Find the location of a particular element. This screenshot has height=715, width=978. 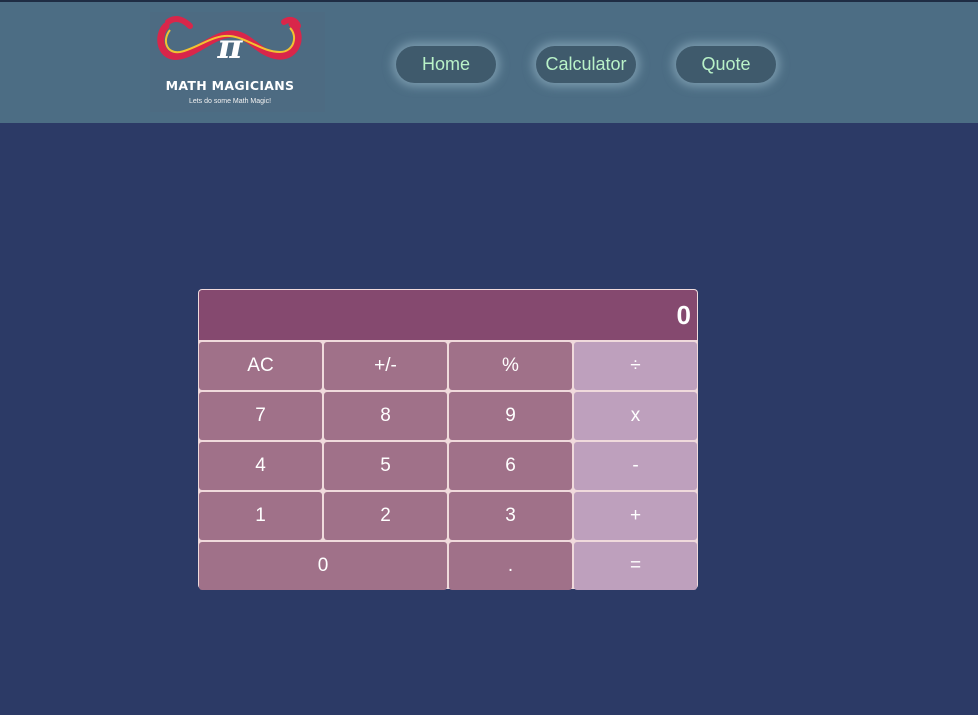

key-multiply: x is located at coordinates (635, 416).